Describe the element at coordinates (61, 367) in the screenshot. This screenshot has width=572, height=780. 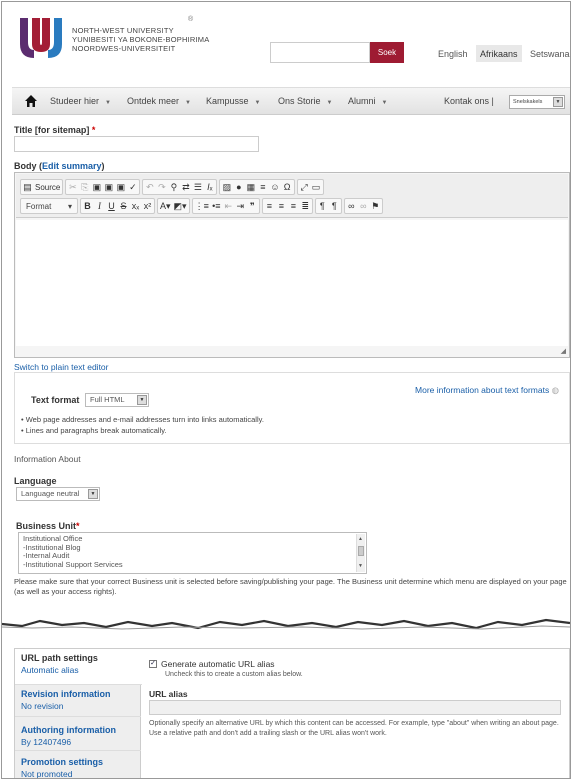
I see `switch-plain-text-link: Switch to plain text editor` at that location.